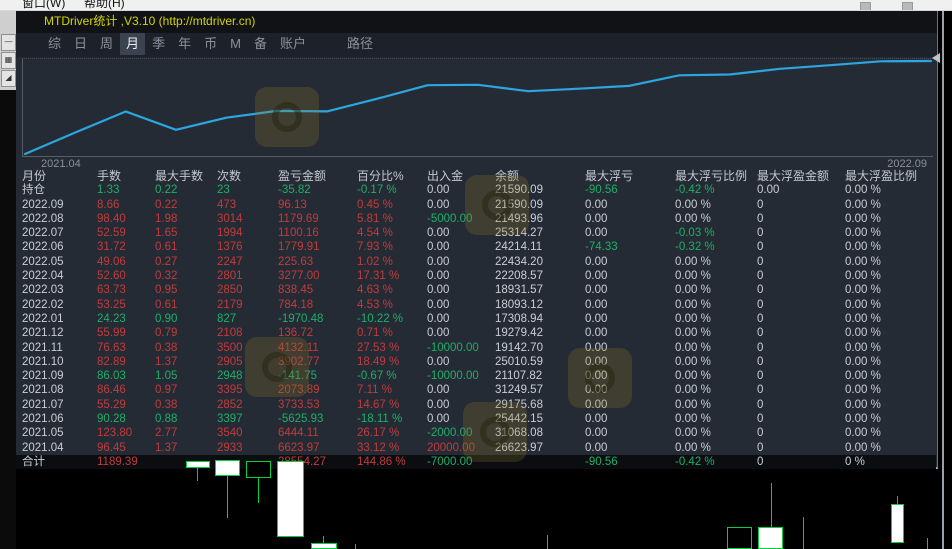 The width and height of the screenshot is (952, 549). What do you see at coordinates (106, 44) in the screenshot?
I see `tab-周: 周` at bounding box center [106, 44].